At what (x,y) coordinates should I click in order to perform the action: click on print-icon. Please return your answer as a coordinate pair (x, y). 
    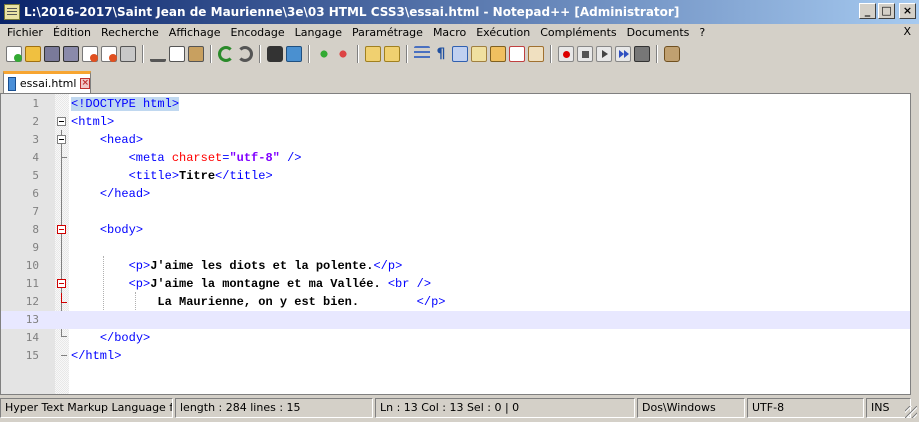
    Looking at the image, I should click on (128, 54).